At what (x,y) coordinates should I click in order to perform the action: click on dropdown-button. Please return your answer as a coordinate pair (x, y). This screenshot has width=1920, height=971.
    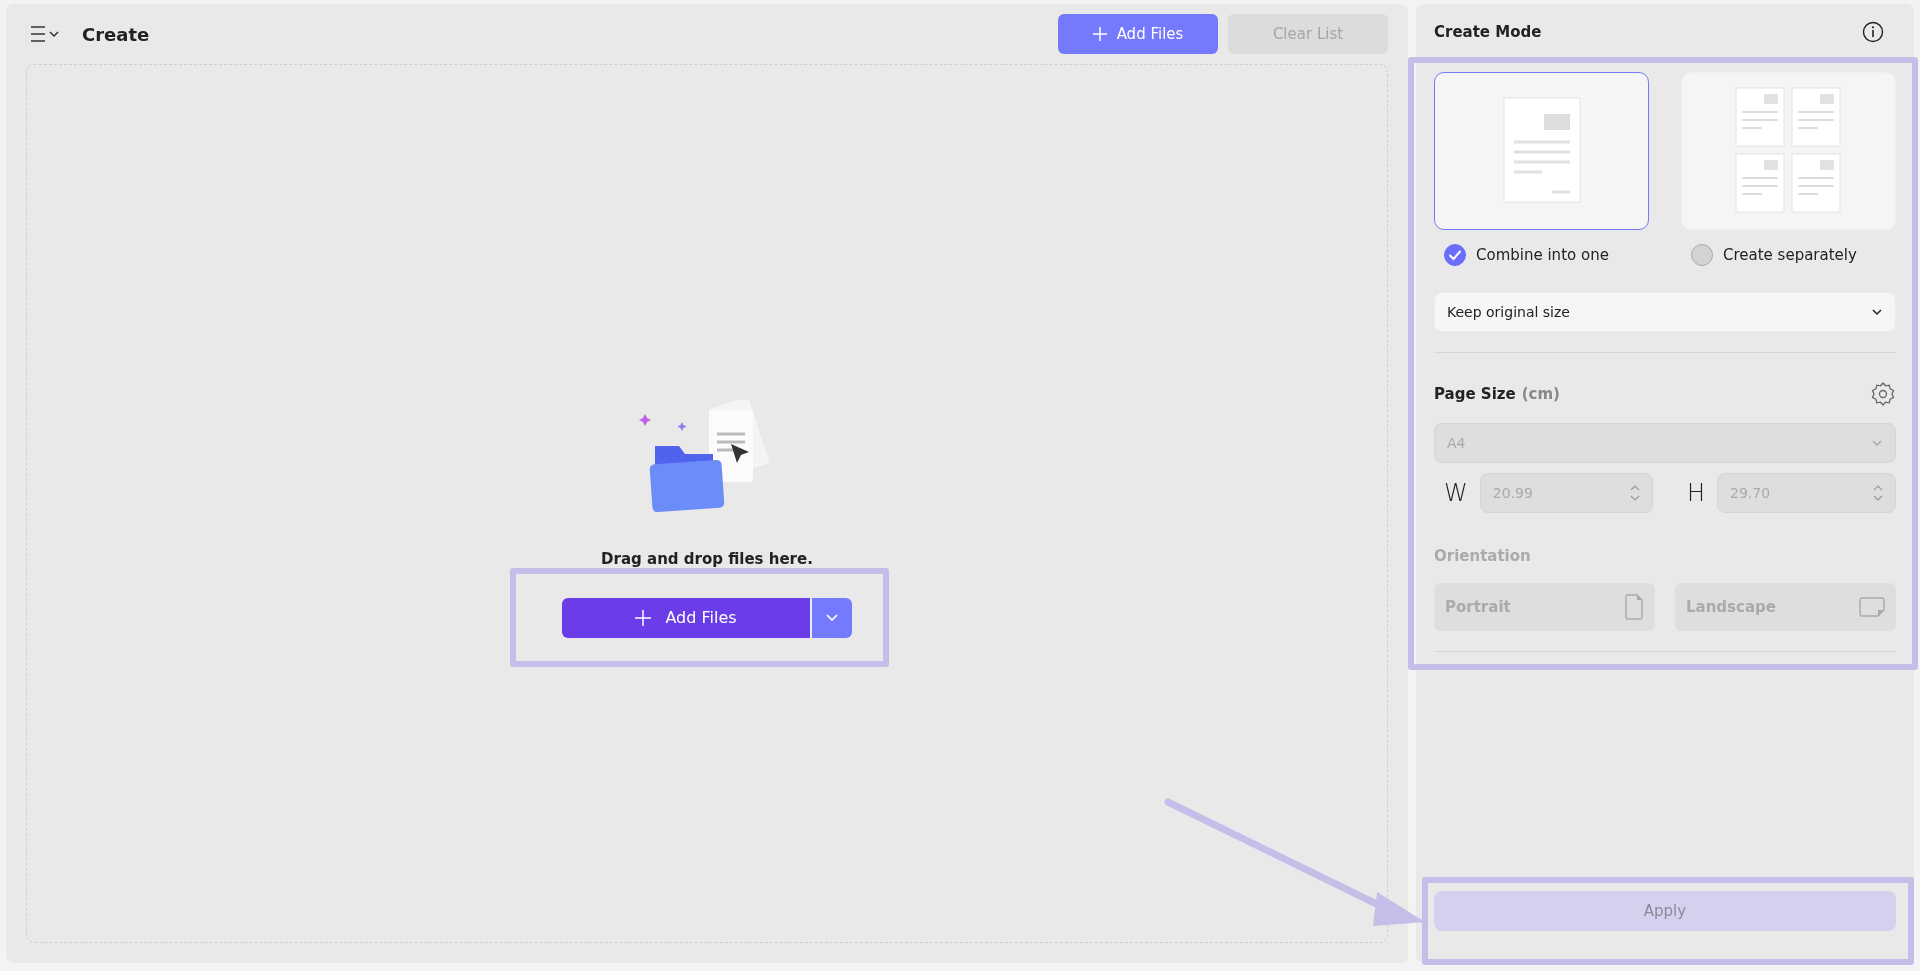
    Looking at the image, I should click on (832, 617).